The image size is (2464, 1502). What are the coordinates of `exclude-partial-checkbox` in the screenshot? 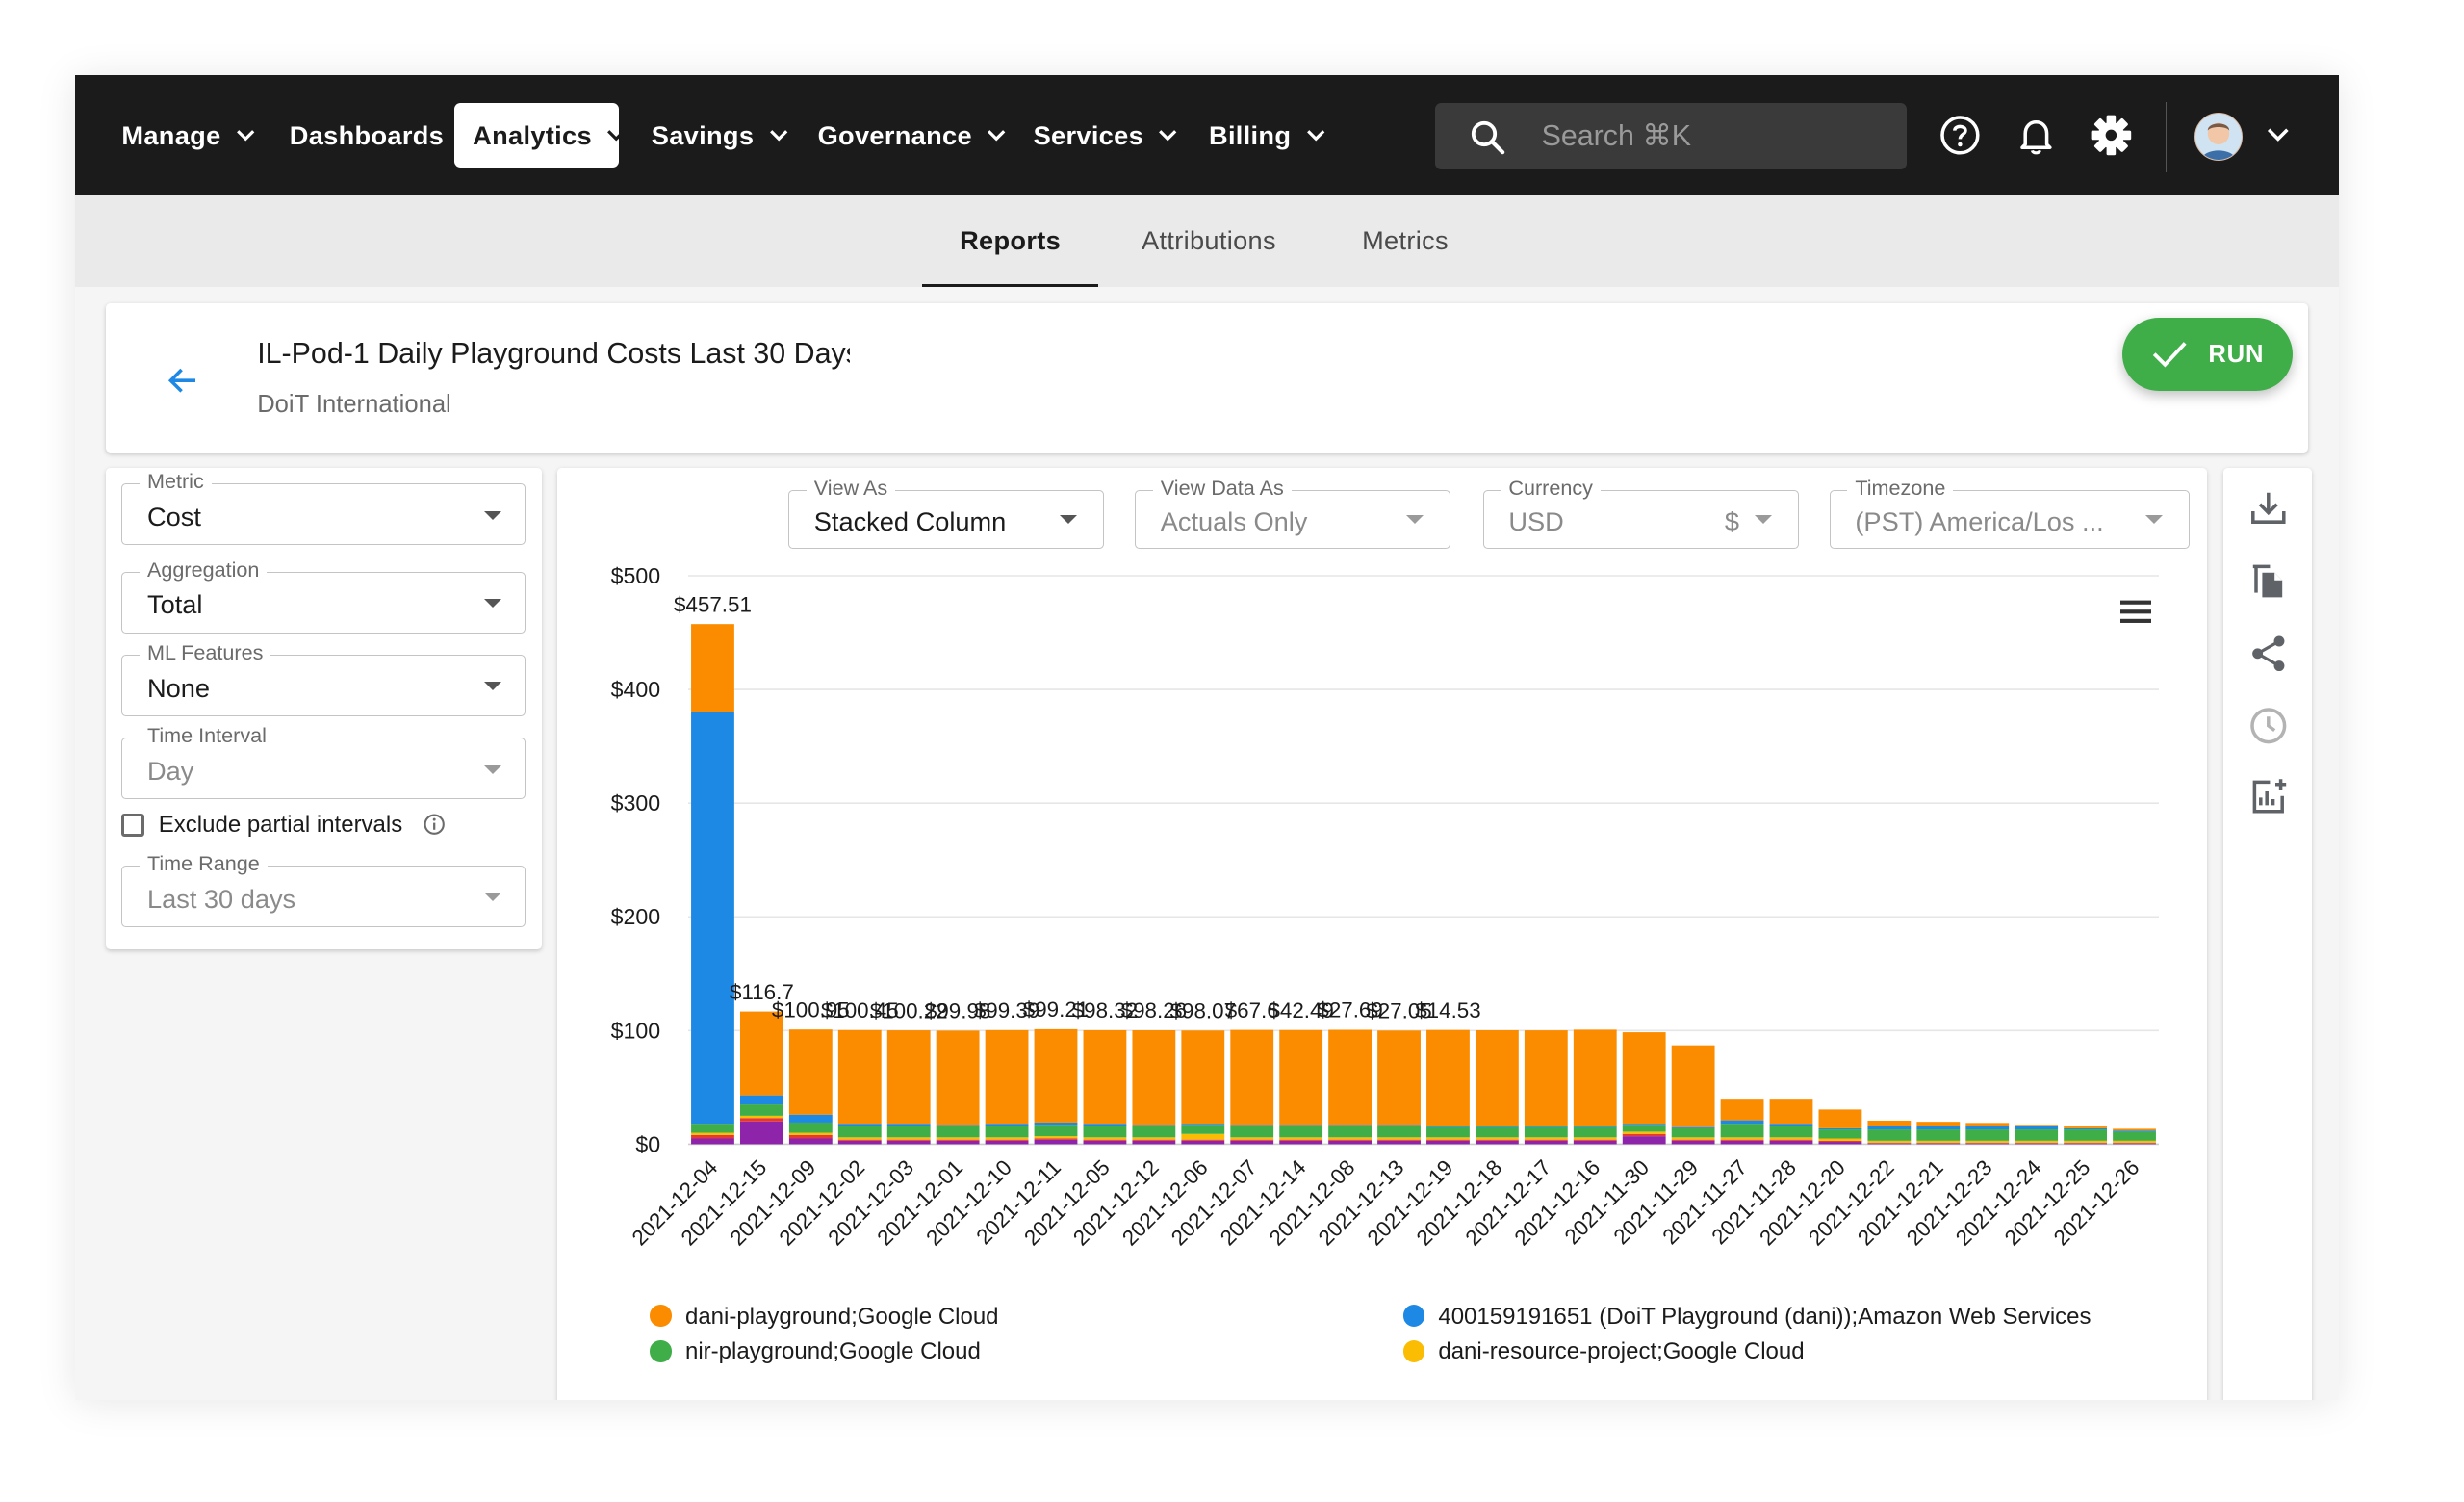 It's located at (133, 825).